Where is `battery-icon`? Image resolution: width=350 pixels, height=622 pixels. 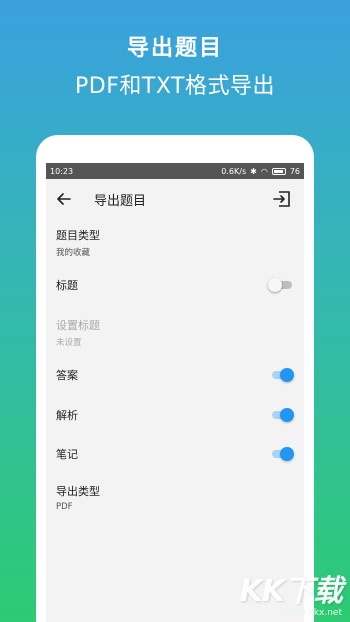
battery-icon is located at coordinates (278, 171).